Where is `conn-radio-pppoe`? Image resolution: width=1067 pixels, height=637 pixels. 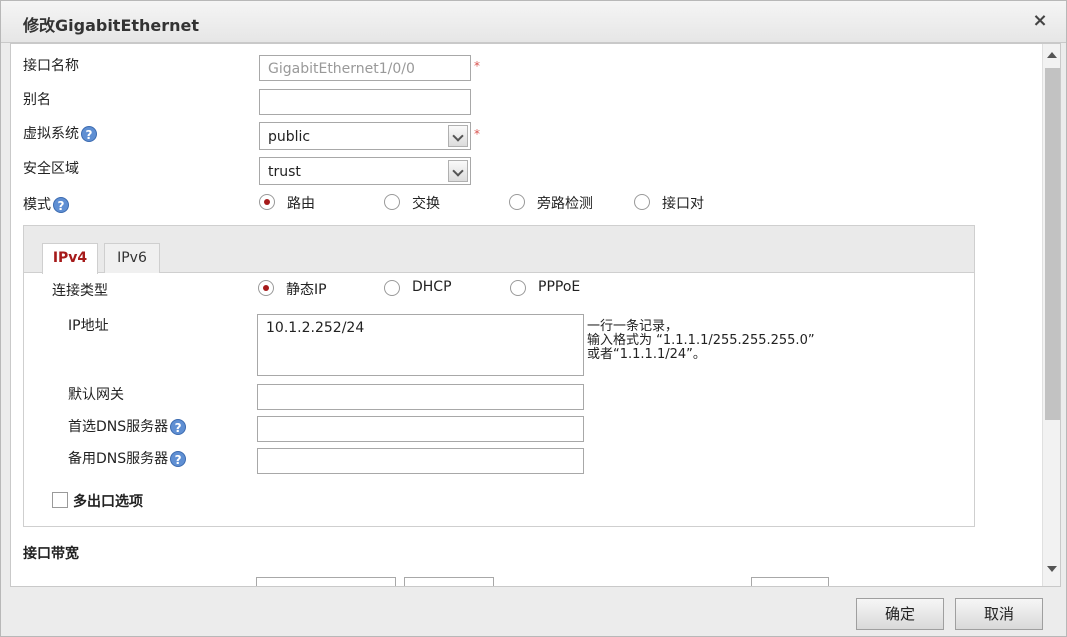 conn-radio-pppoe is located at coordinates (518, 288).